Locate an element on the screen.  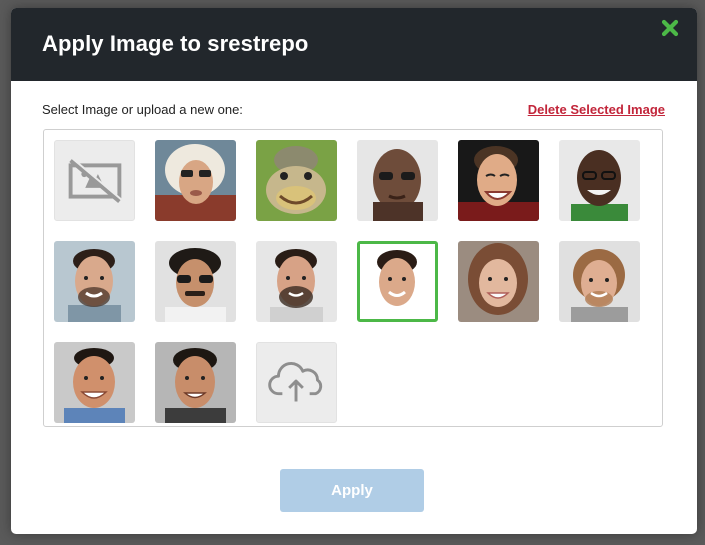
delete-selected-image-link: Delete Selected Image is located at coordinates (596, 109).